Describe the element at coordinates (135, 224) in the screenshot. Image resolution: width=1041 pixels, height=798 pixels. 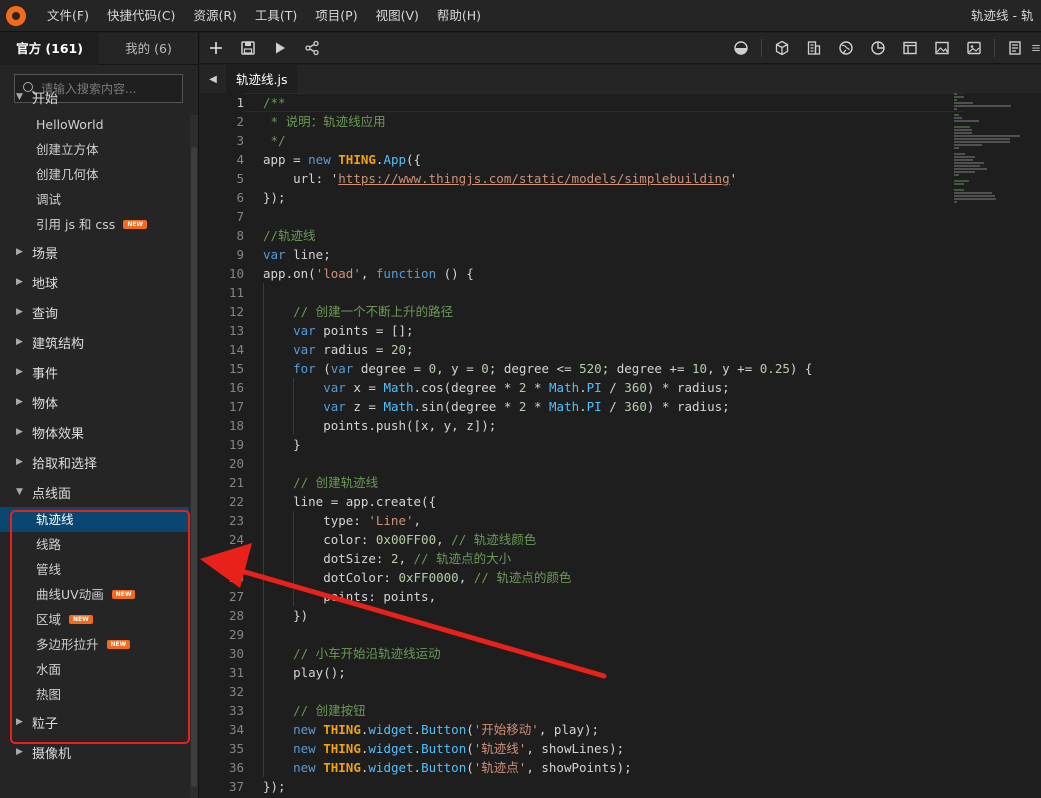
I see `new-badge: NEW` at that location.